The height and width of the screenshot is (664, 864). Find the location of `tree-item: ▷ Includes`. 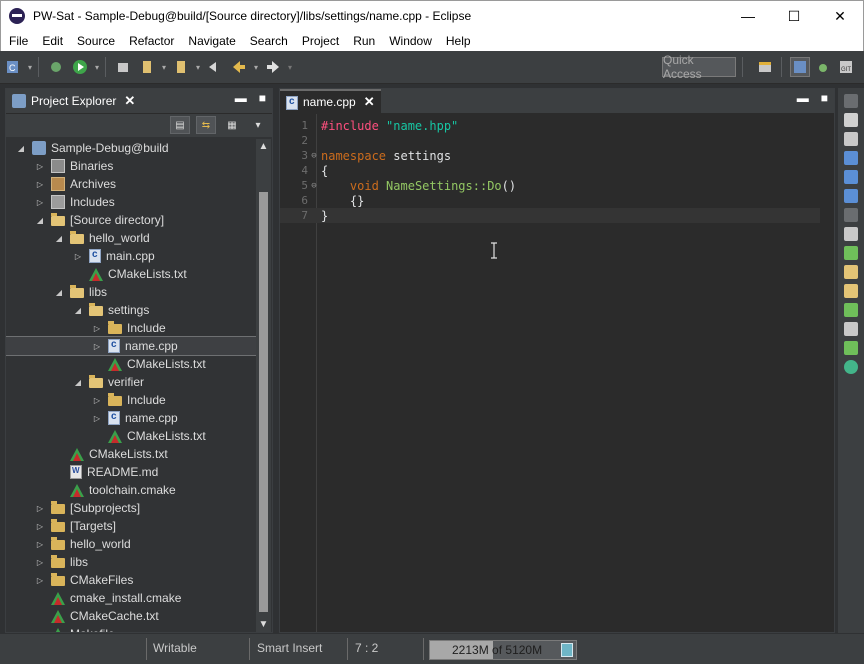

tree-item: ▷ Includes is located at coordinates (131, 202).